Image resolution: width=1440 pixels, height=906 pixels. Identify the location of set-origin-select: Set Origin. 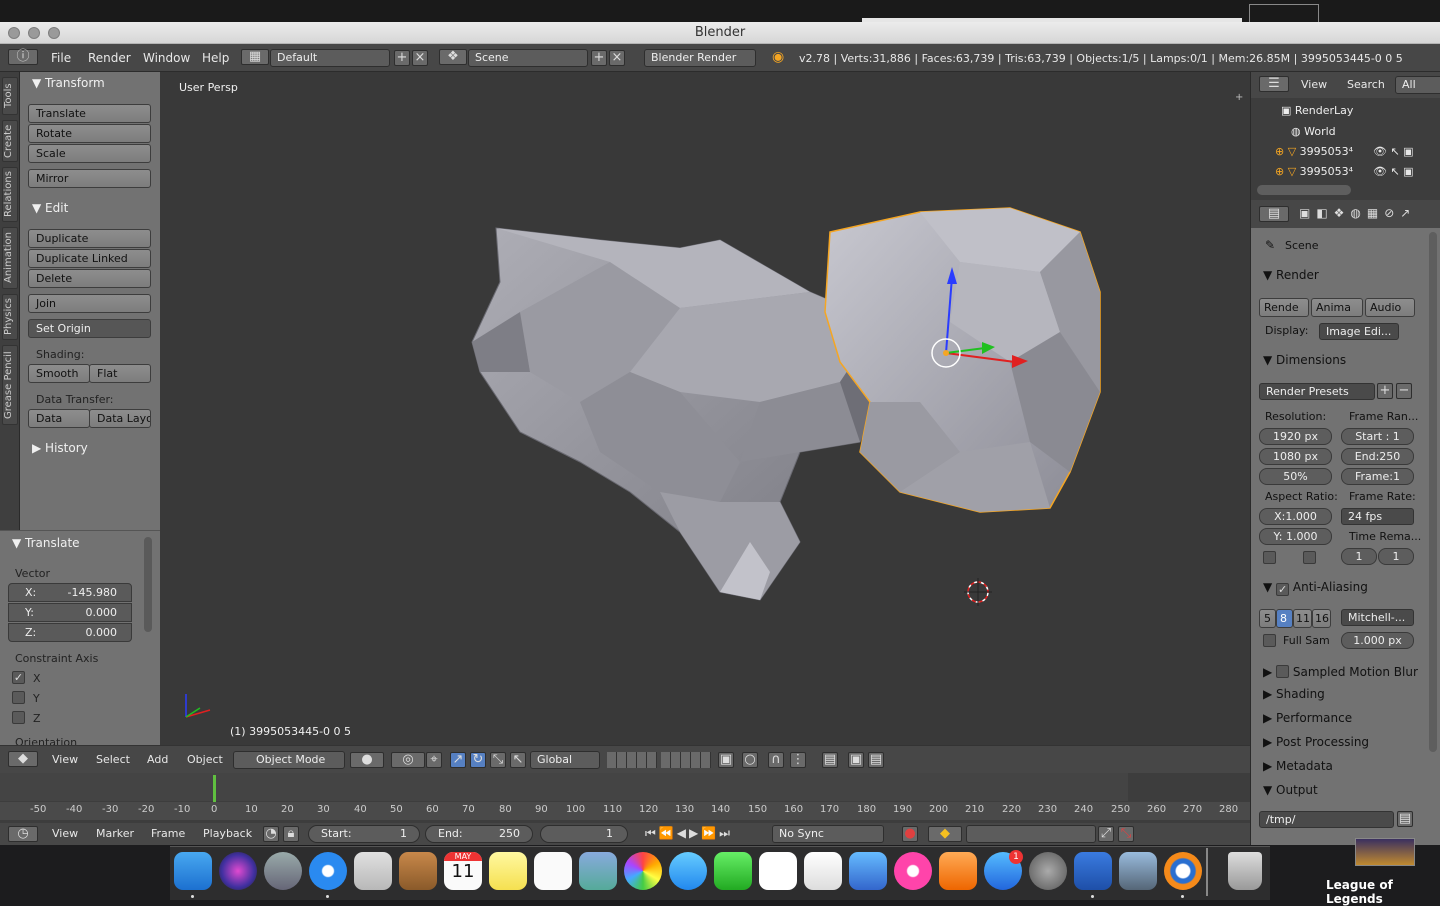
(89, 328).